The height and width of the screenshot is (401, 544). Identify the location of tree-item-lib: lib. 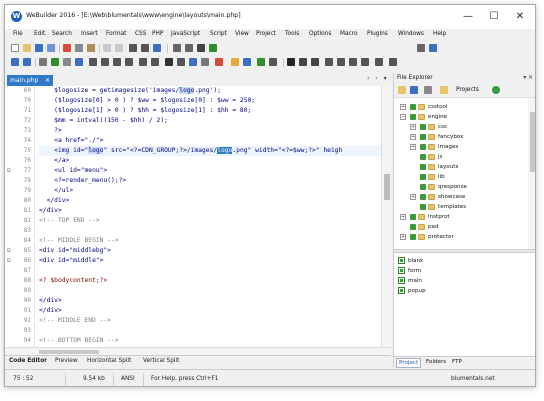
(427, 177).